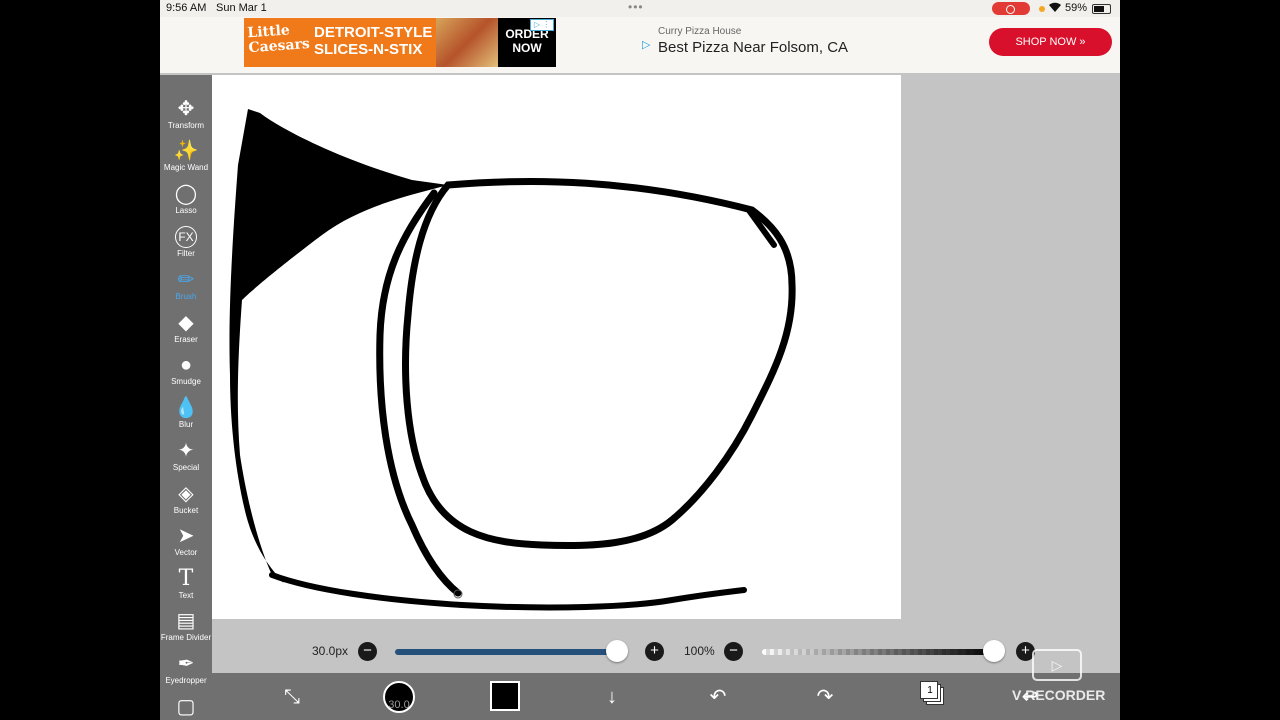 The width and height of the screenshot is (1280, 720). I want to click on opacity-slider, so click(878, 652).